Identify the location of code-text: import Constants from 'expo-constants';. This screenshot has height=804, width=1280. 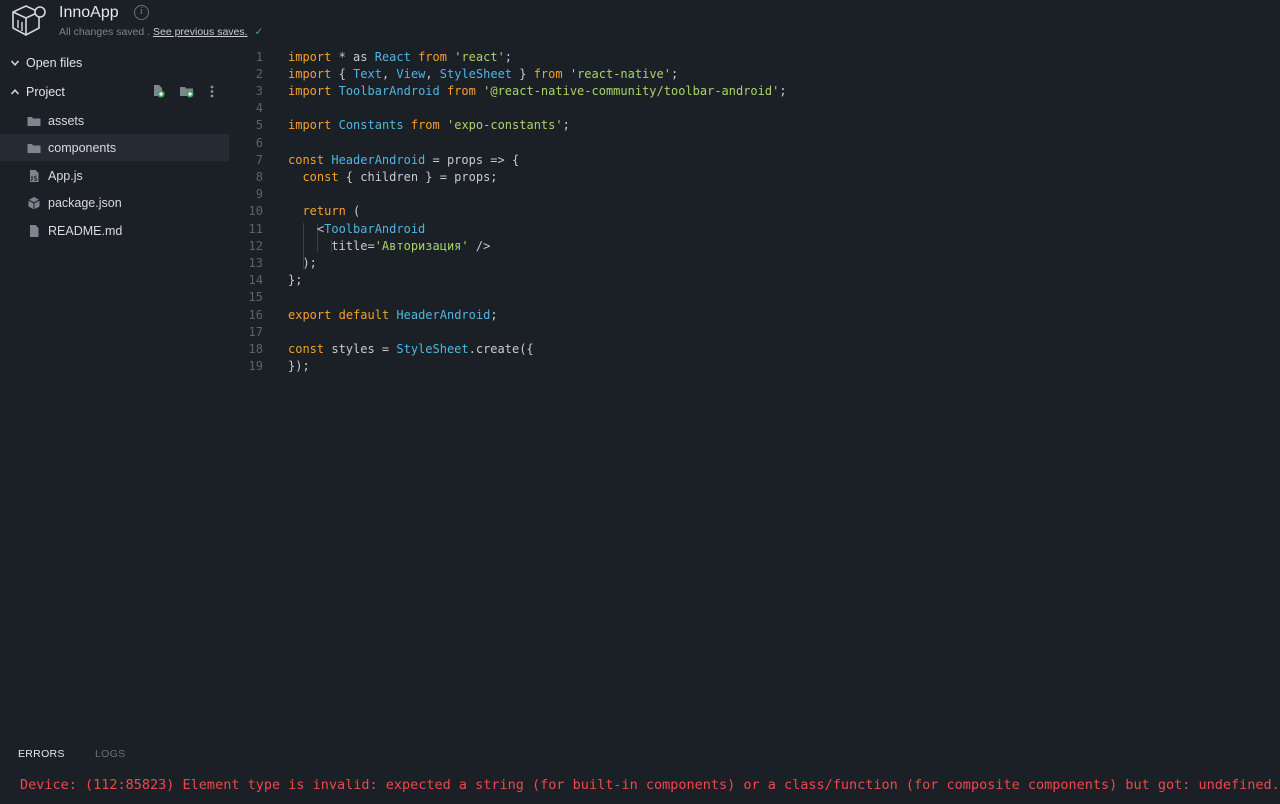
(429, 125).